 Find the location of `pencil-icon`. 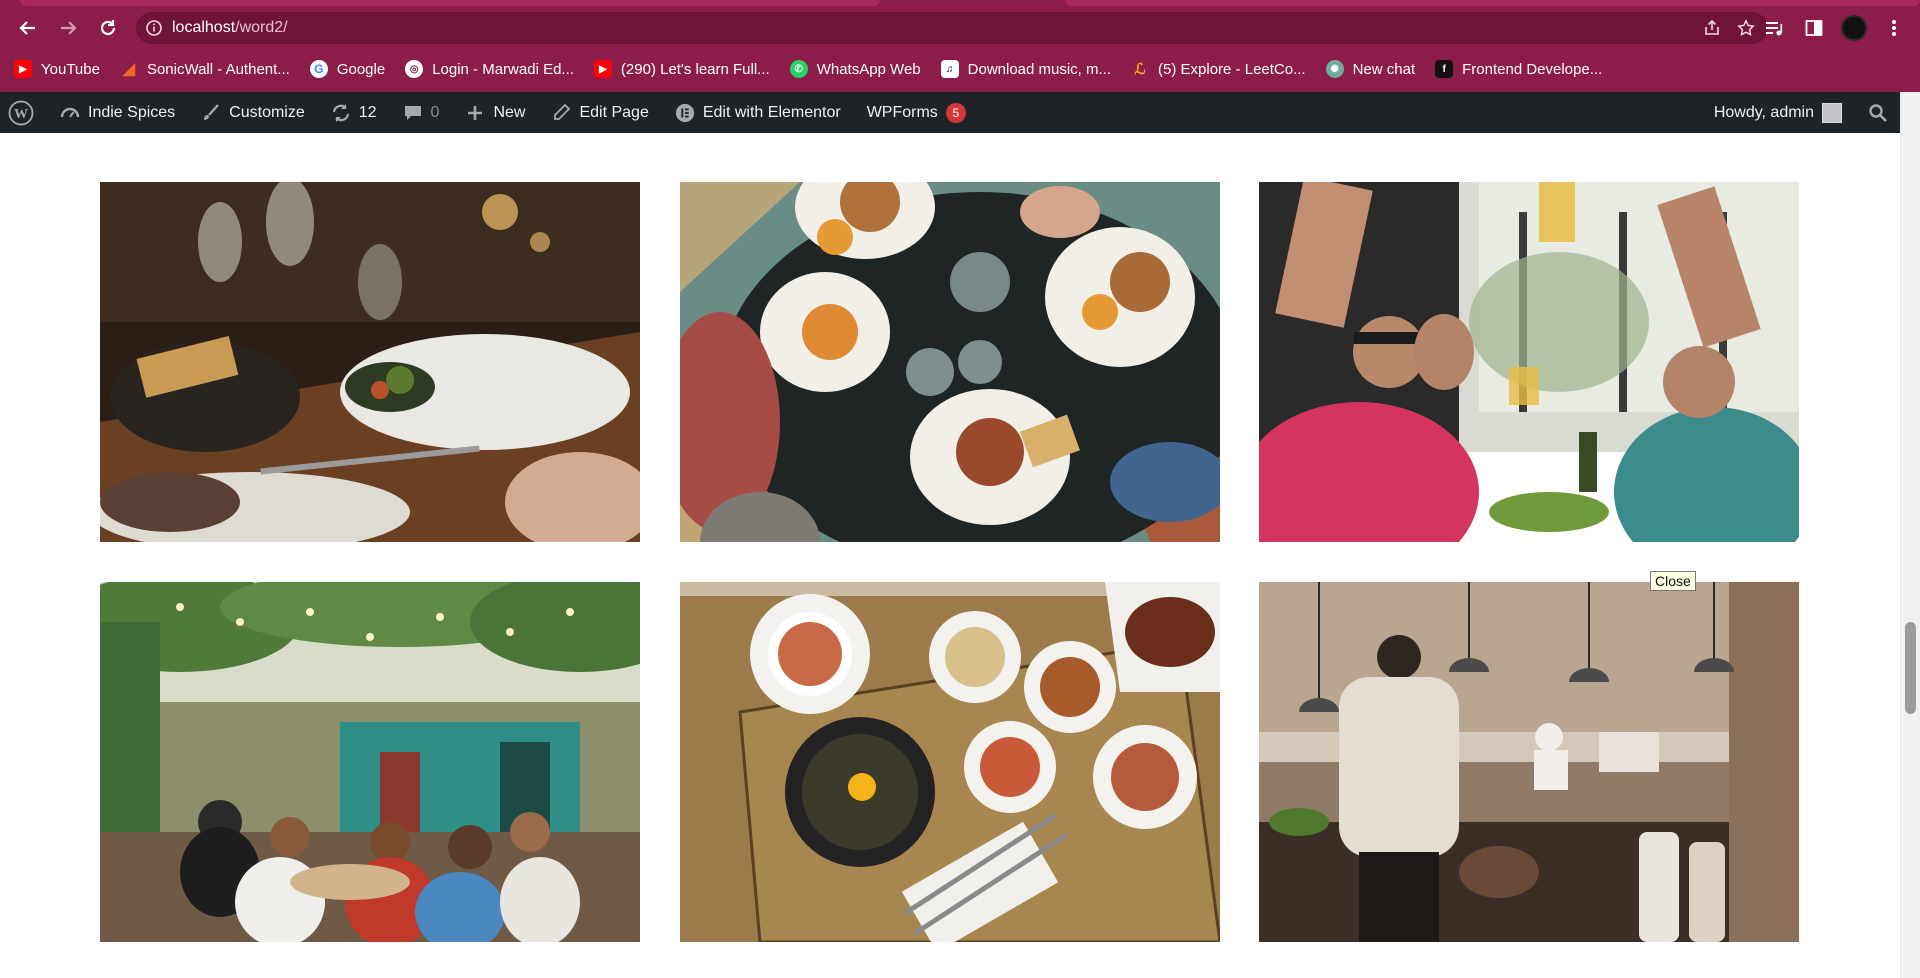

pencil-icon is located at coordinates (561, 113).